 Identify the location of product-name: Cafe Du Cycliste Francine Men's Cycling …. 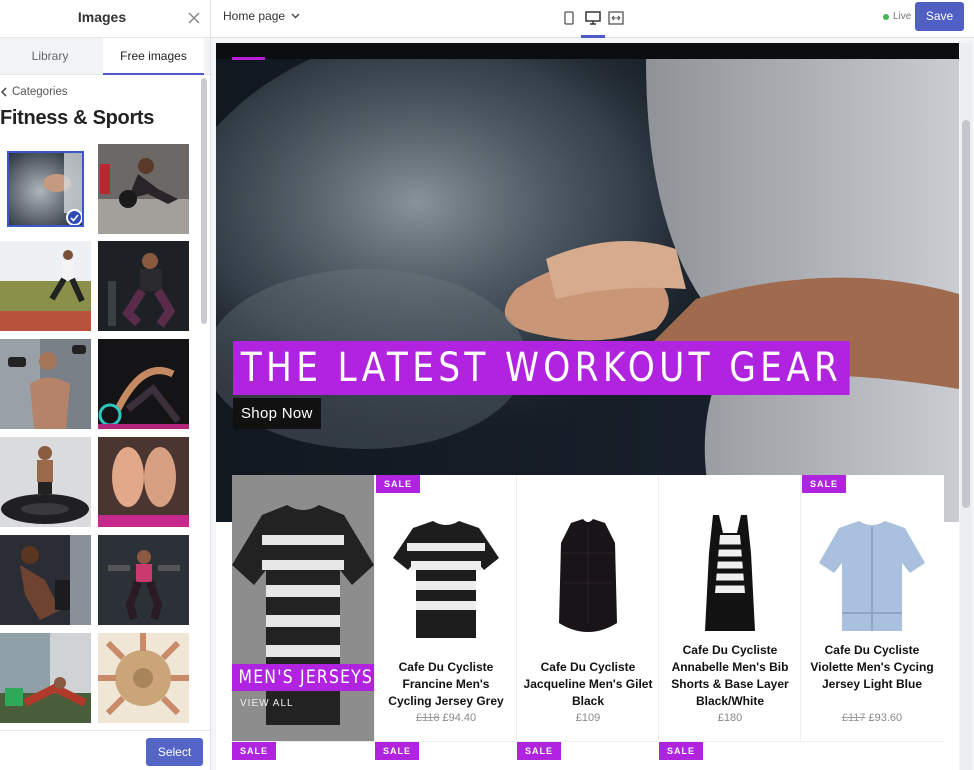
(446, 684).